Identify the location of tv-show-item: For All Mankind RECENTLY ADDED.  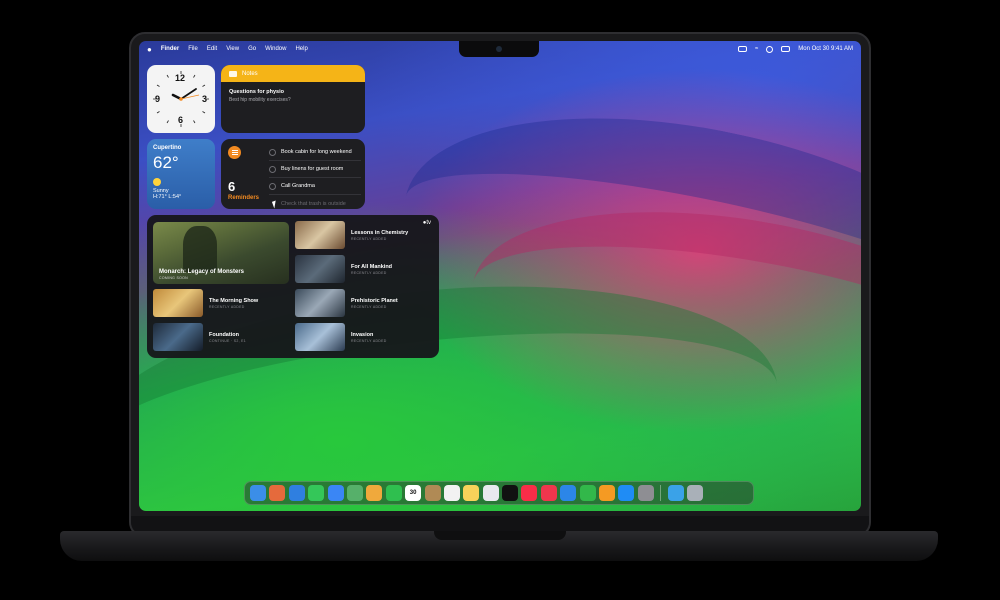
(343, 269).